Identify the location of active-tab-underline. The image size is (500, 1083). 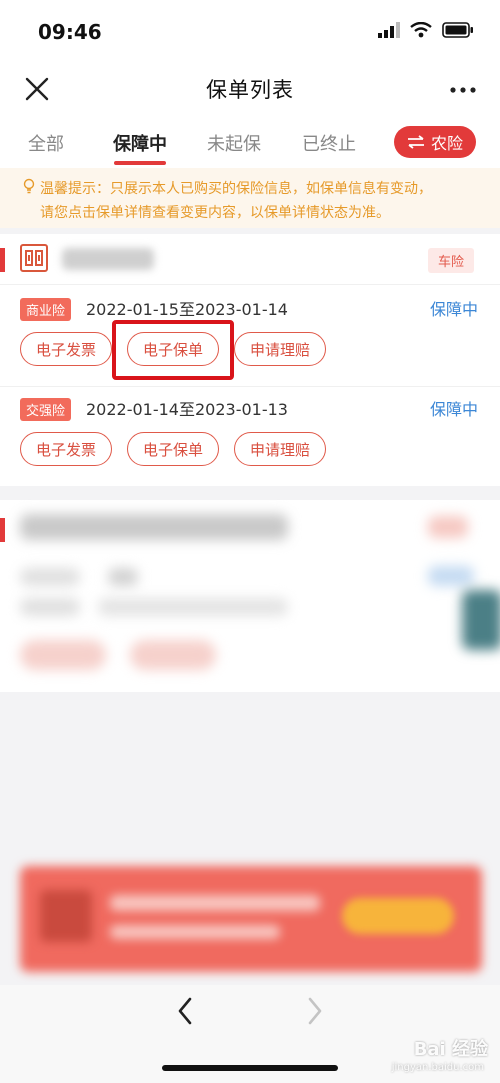
(140, 163).